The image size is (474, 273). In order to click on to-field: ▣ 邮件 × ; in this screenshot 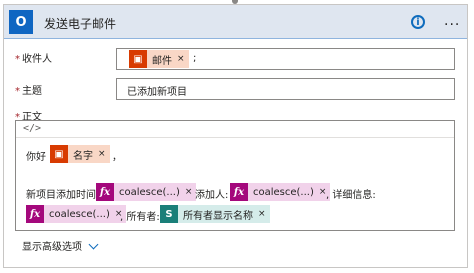, I will do `click(285, 59)`.